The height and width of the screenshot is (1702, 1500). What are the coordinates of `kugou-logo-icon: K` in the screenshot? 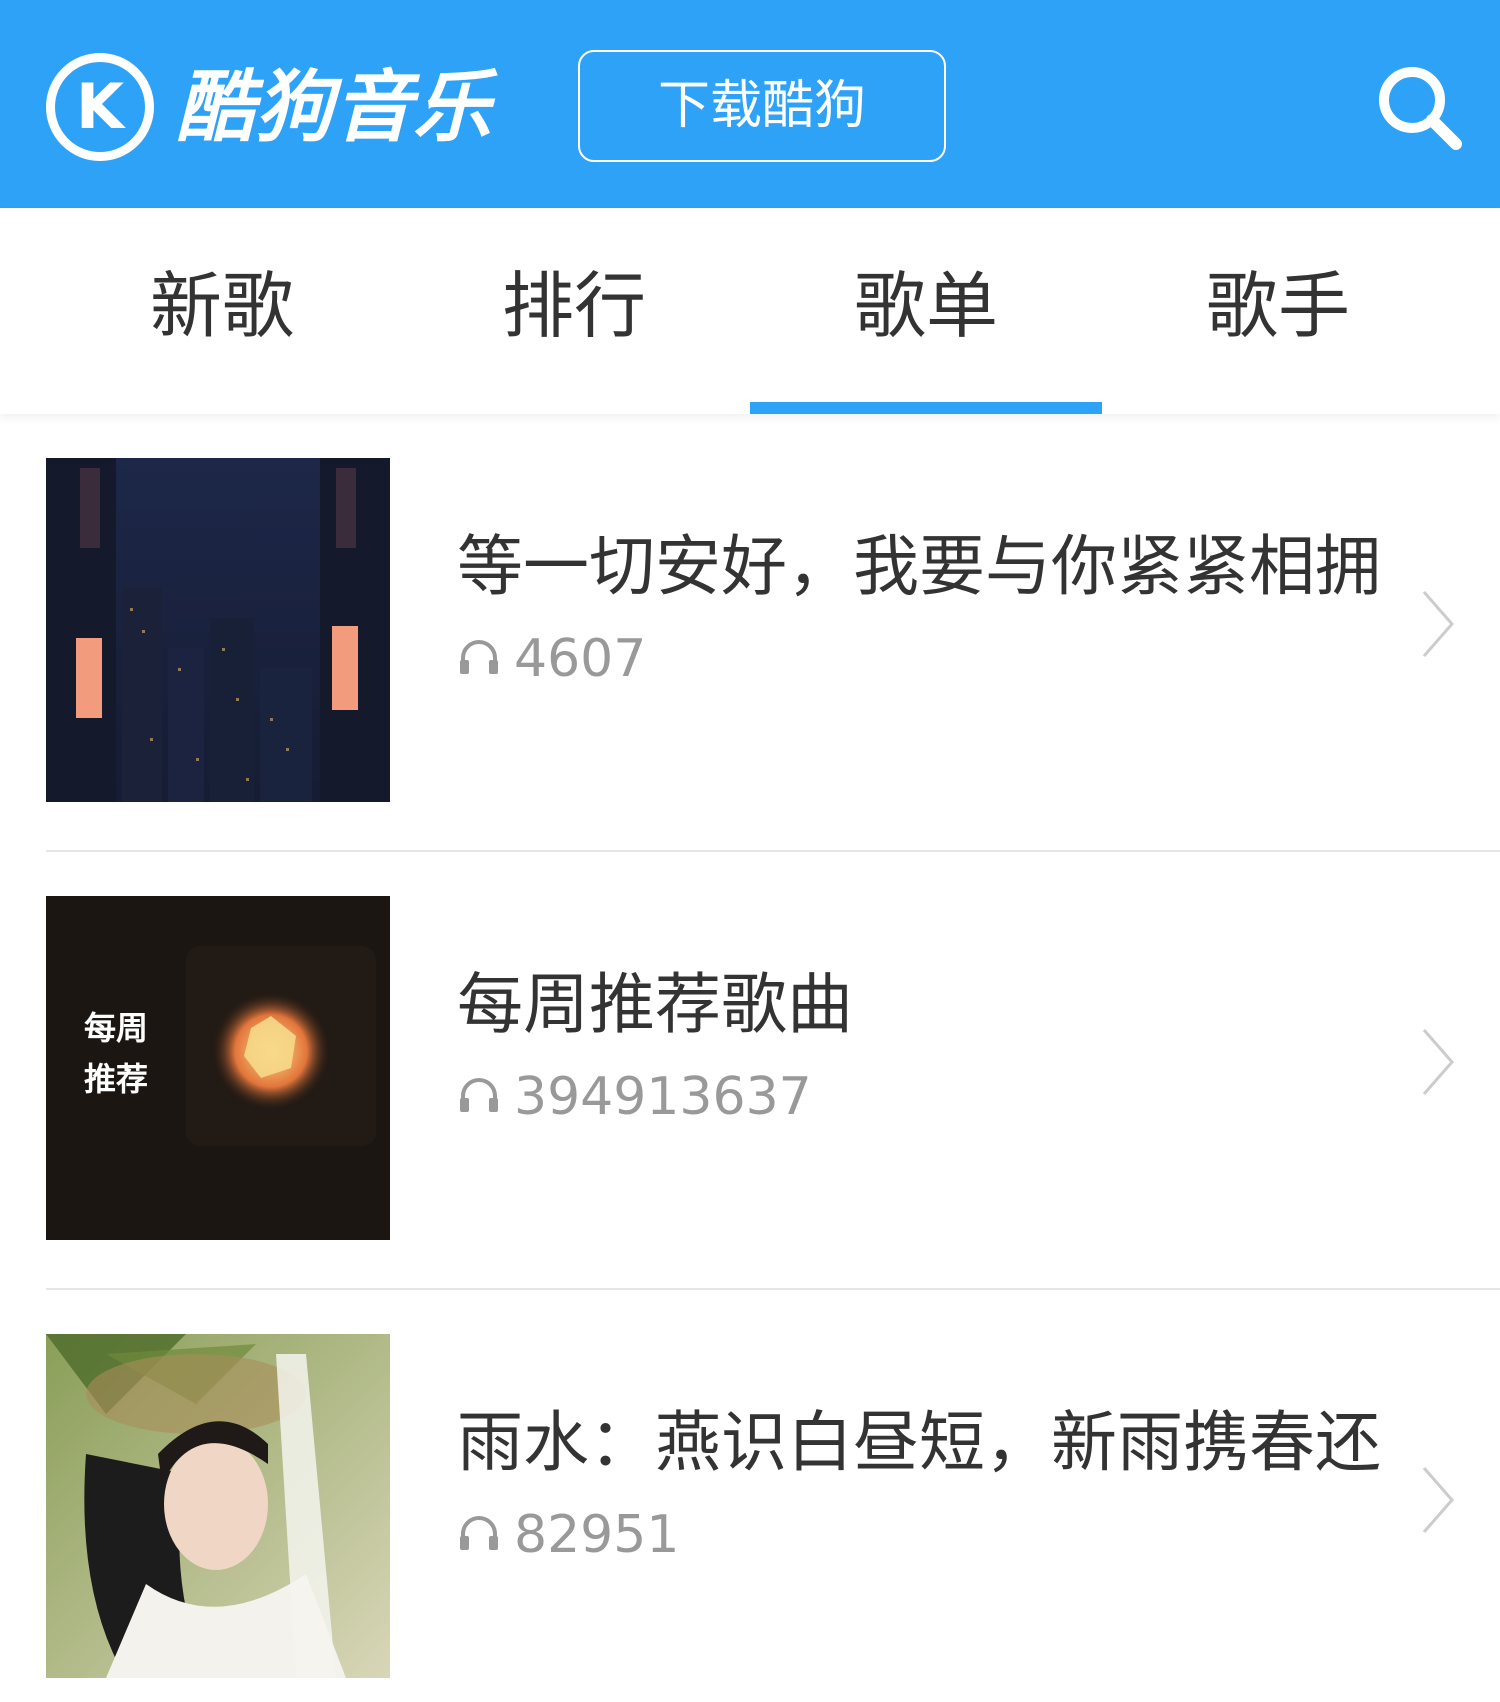 It's located at (100, 107).